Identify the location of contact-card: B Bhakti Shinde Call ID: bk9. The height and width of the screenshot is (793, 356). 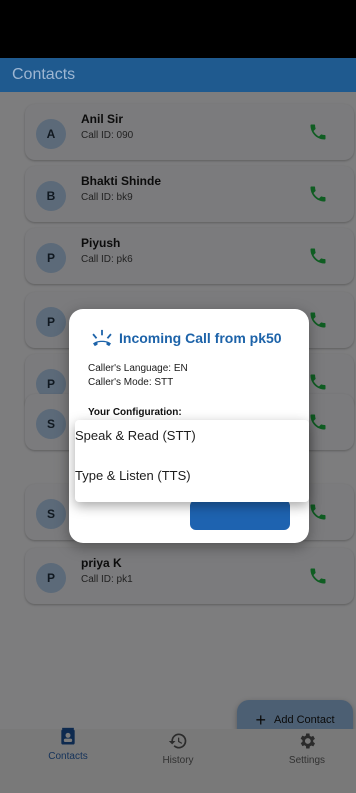
(189, 194).